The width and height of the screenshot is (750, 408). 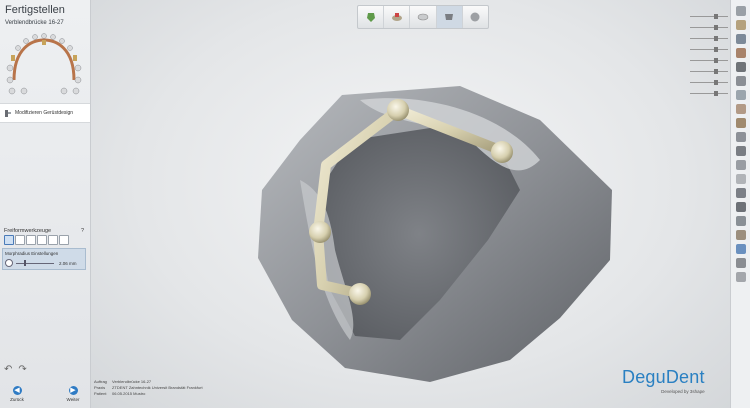 I want to click on help-icon: ?, so click(x=82, y=231).